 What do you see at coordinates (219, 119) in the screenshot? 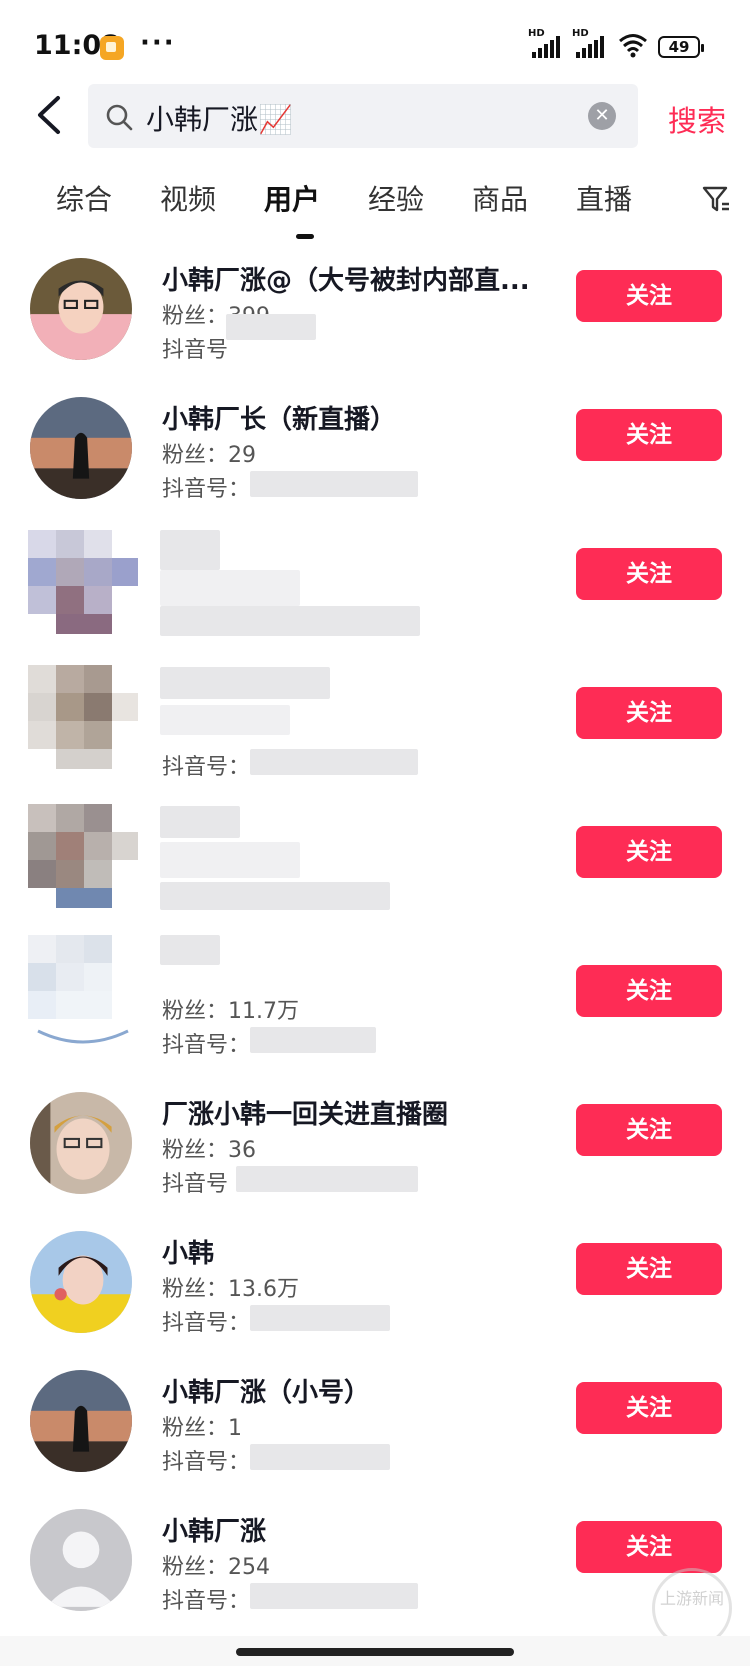
I see `search-query-text: 小韩厂涨📈` at bounding box center [219, 119].